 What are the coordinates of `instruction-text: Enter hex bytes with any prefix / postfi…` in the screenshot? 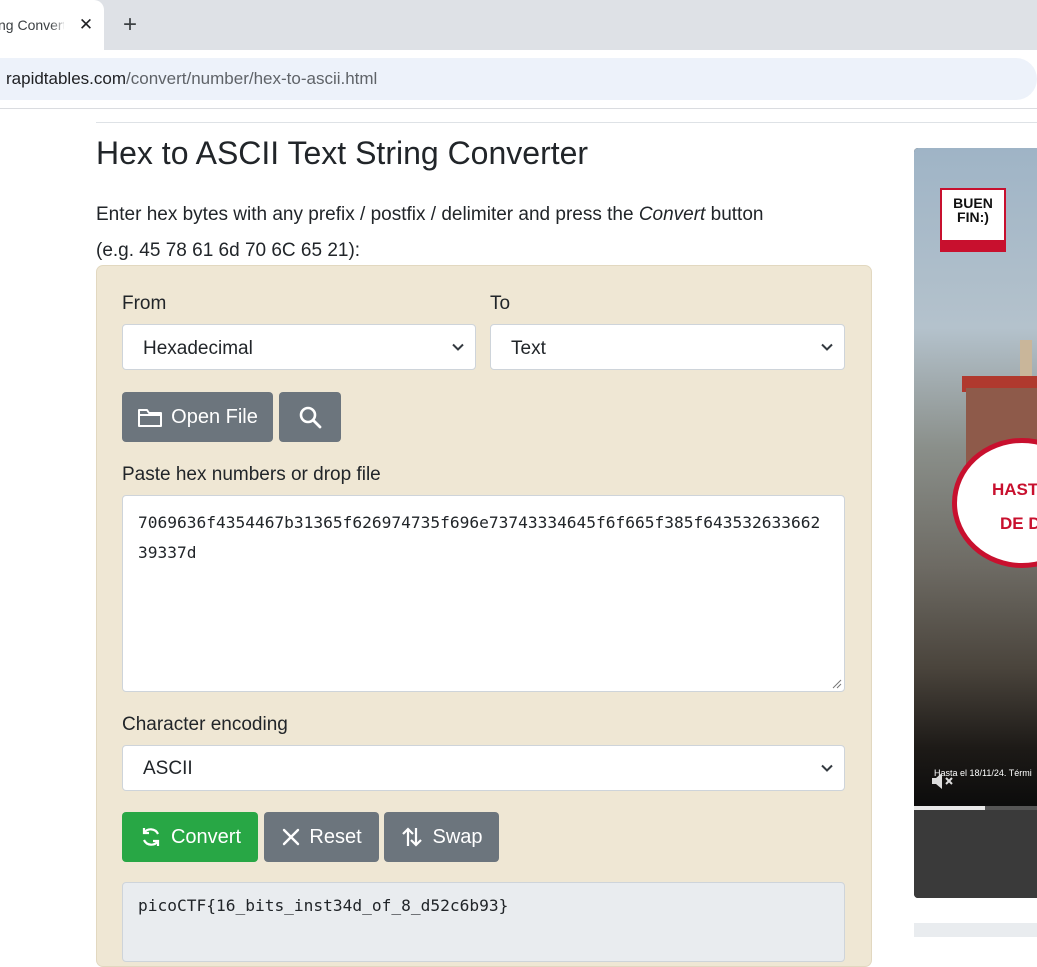 It's located at (367, 214).